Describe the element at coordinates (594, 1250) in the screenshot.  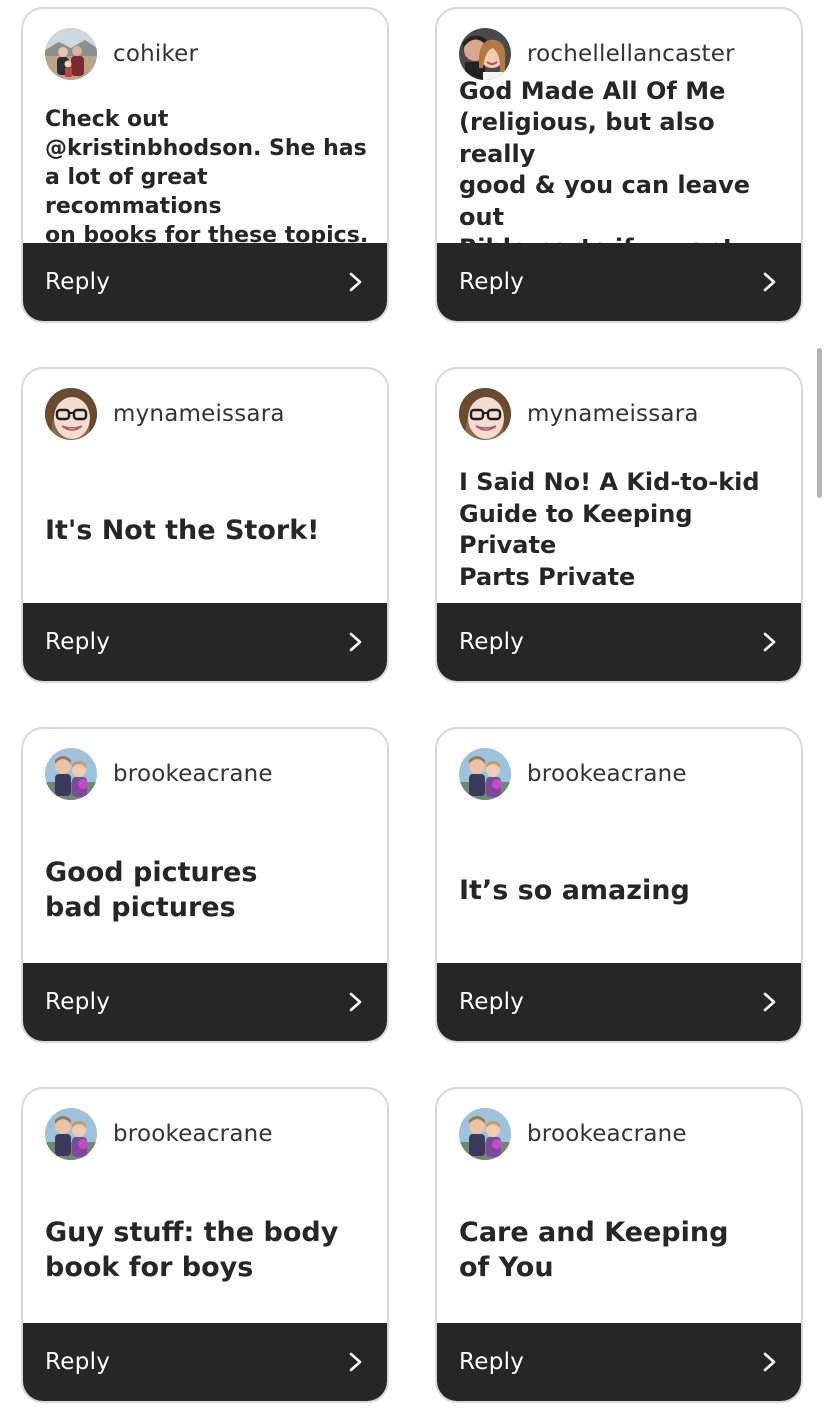
I see `comment-text: Care and Keeping of You` at that location.